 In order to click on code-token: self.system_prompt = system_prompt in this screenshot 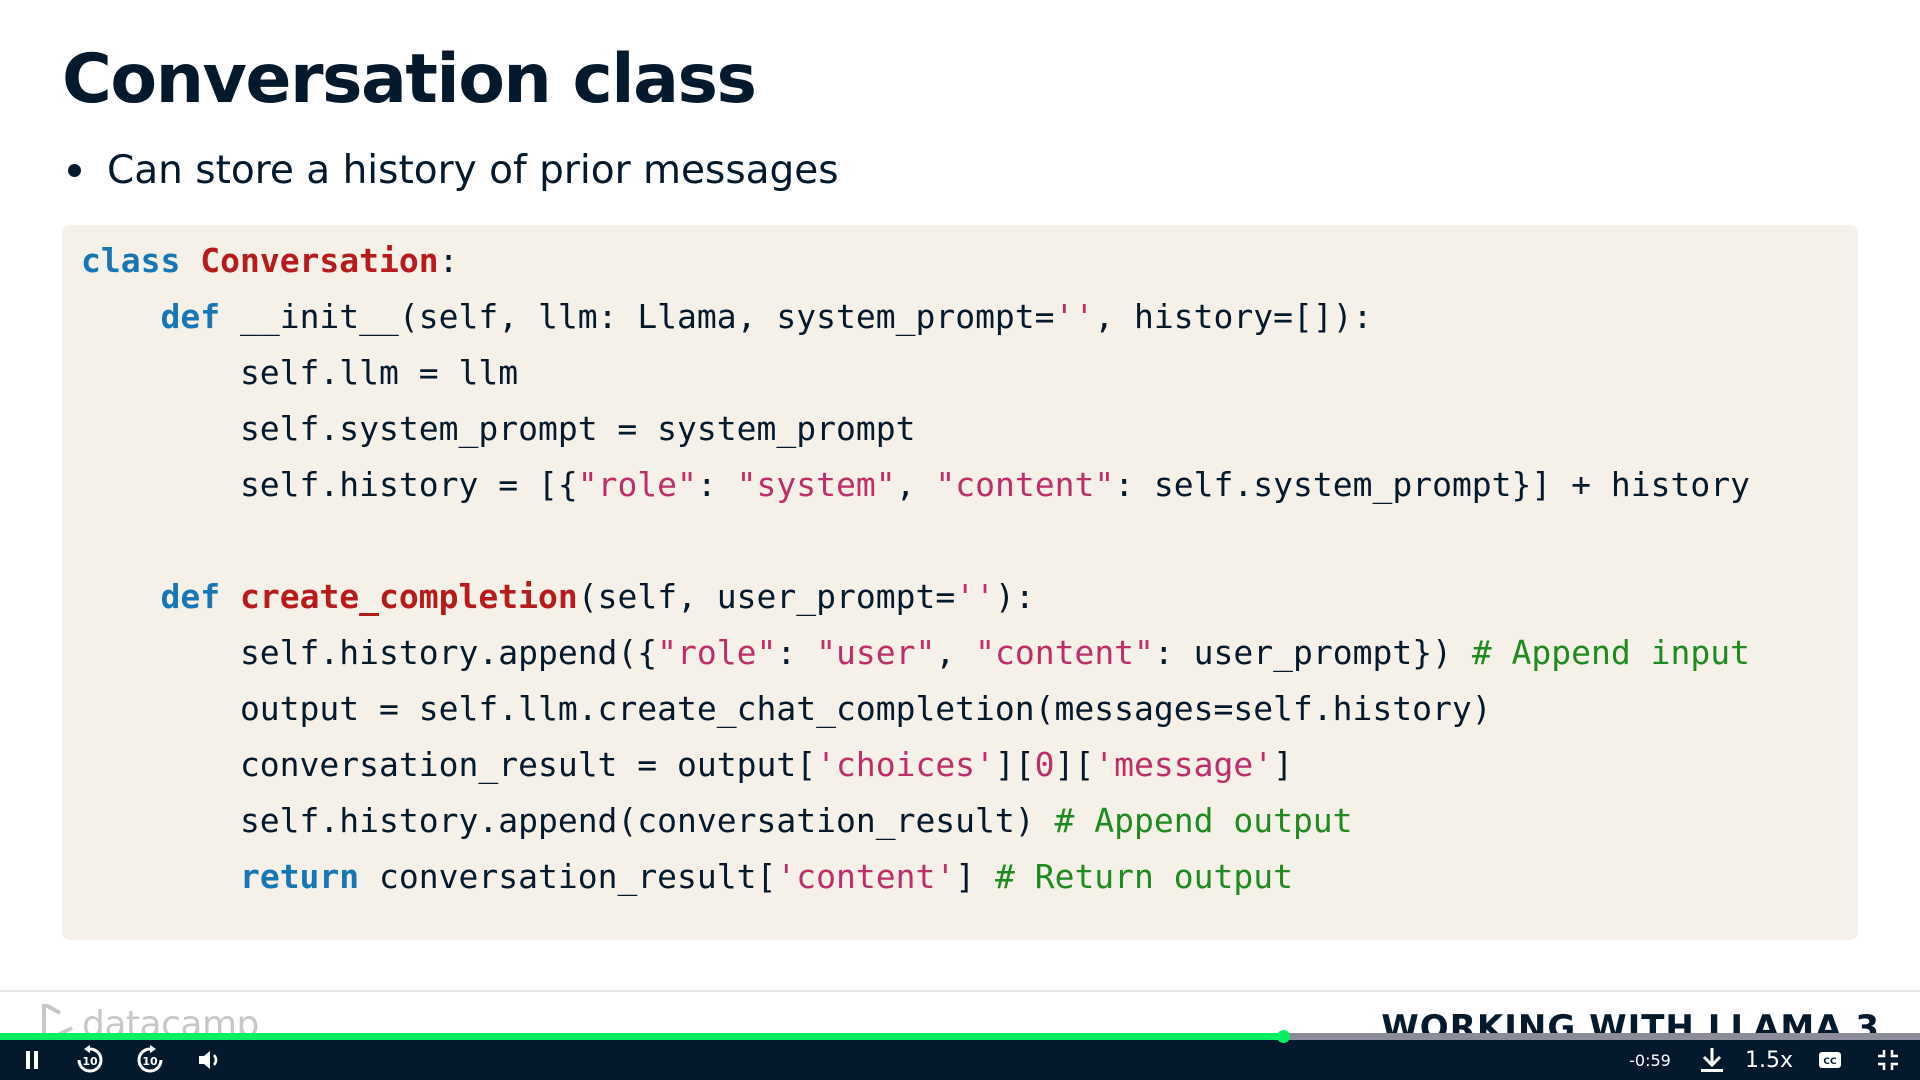, I will do `click(498, 428)`.